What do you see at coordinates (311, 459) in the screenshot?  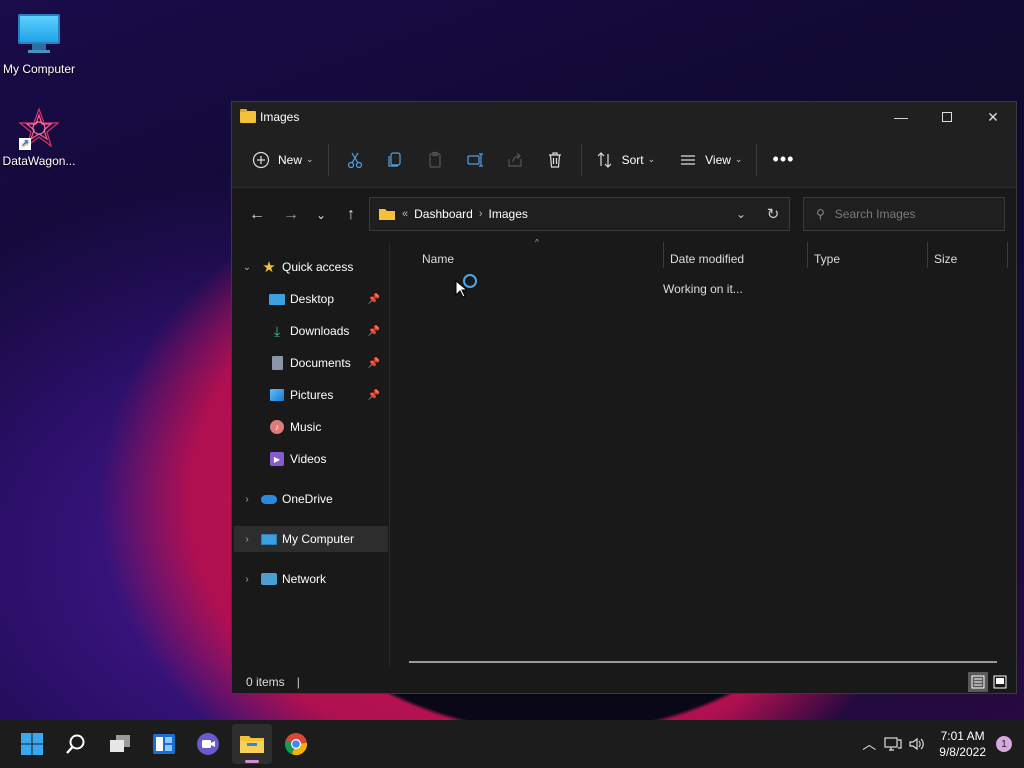 I see `sidebar-item-videos: ▶ Videos` at bounding box center [311, 459].